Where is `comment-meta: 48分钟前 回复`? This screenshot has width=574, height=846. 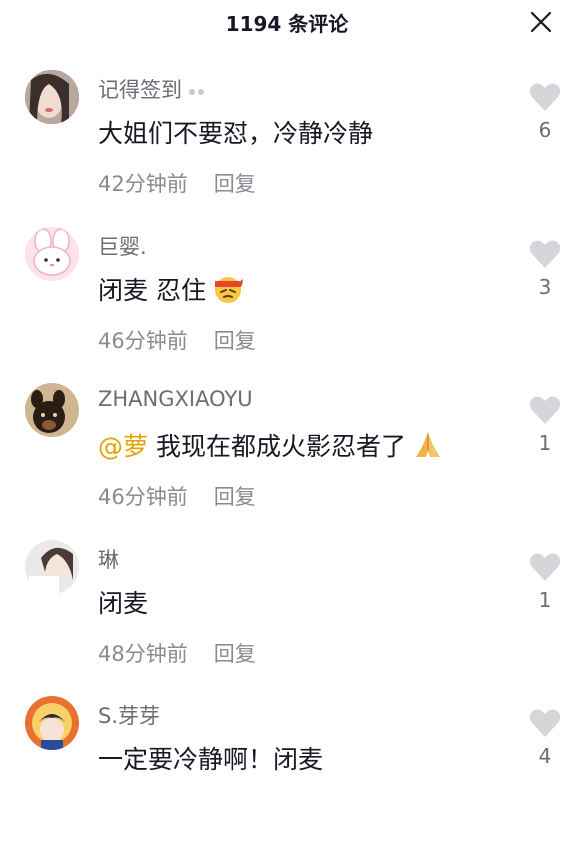
comment-meta: 48分钟前 回复 is located at coordinates (177, 653).